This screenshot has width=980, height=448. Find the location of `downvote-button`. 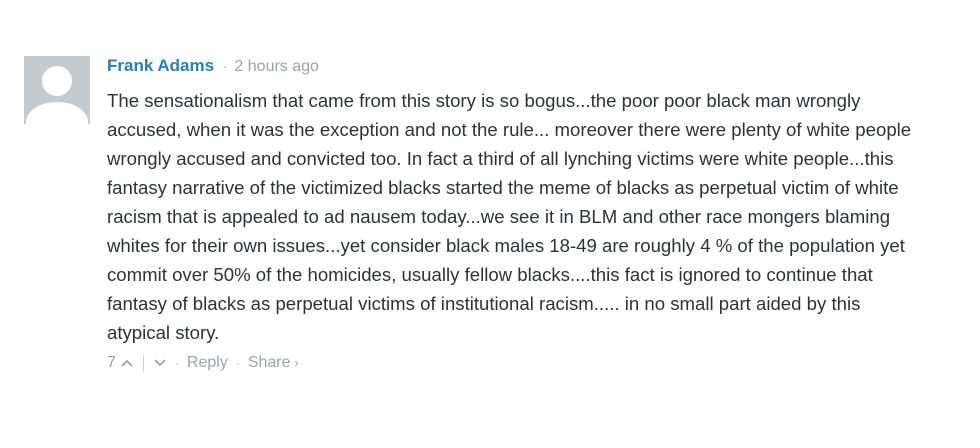

downvote-button is located at coordinates (160, 363).